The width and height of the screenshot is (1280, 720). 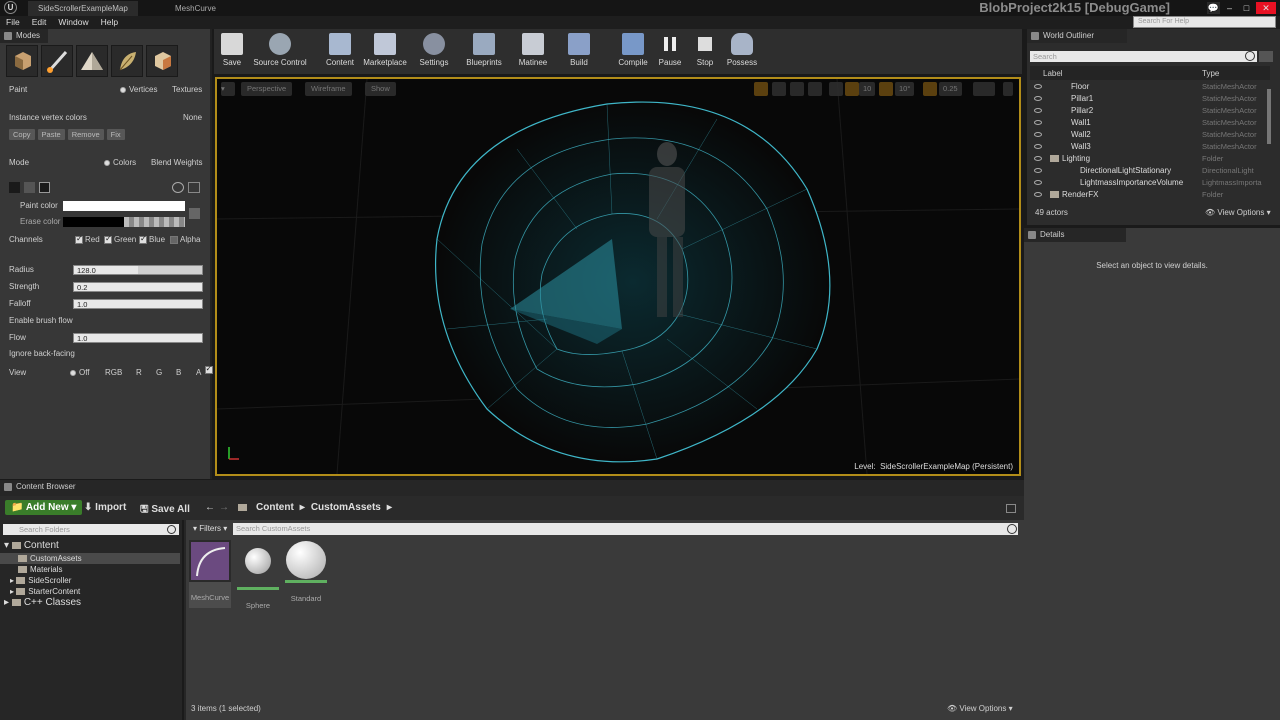 I want to click on outliner-folder-row: Lighting Folder, so click(x=1148, y=159).